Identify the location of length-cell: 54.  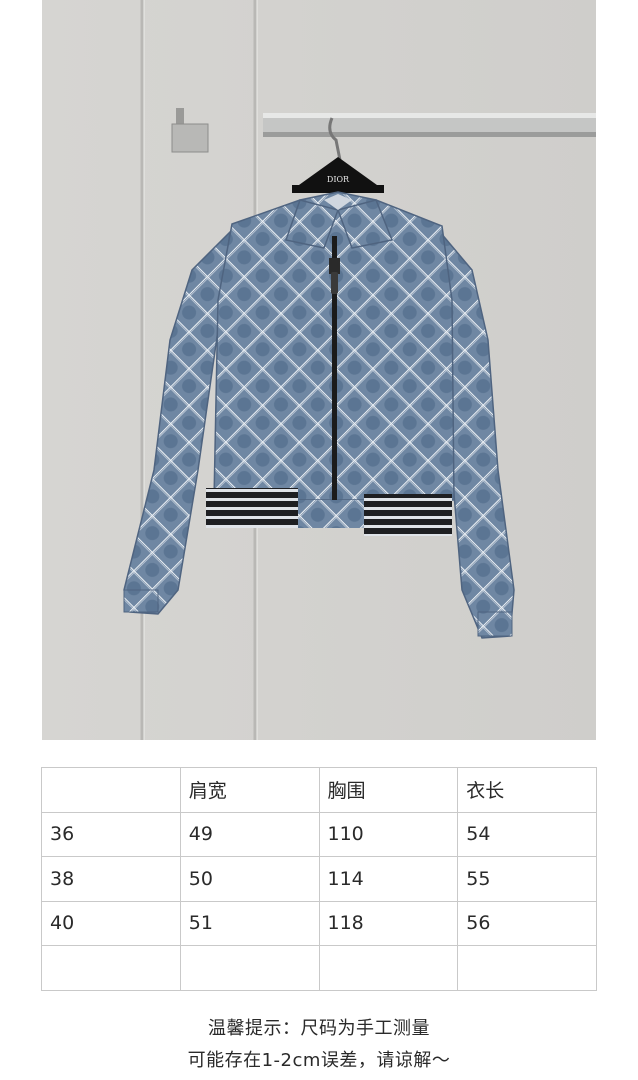
(527, 834).